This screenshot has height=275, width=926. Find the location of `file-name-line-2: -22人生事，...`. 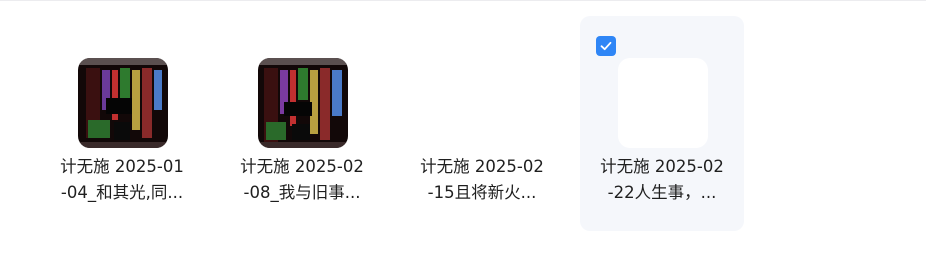

file-name-line-2: -22人生事，... is located at coordinates (662, 192).